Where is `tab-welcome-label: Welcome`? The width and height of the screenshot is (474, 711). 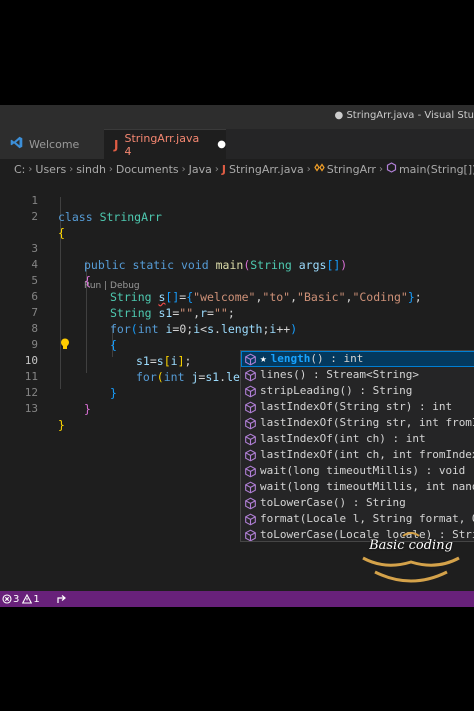
tab-welcome-label: Welcome is located at coordinates (54, 144).